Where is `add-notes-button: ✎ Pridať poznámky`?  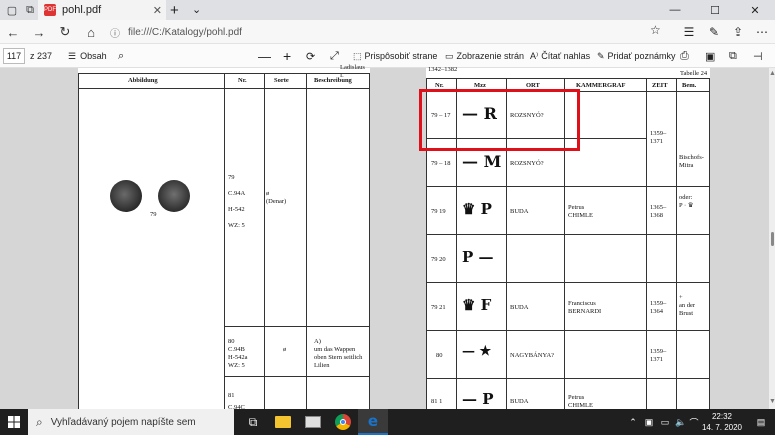 add-notes-button: ✎ Pridať poznámky is located at coordinates (636, 56).